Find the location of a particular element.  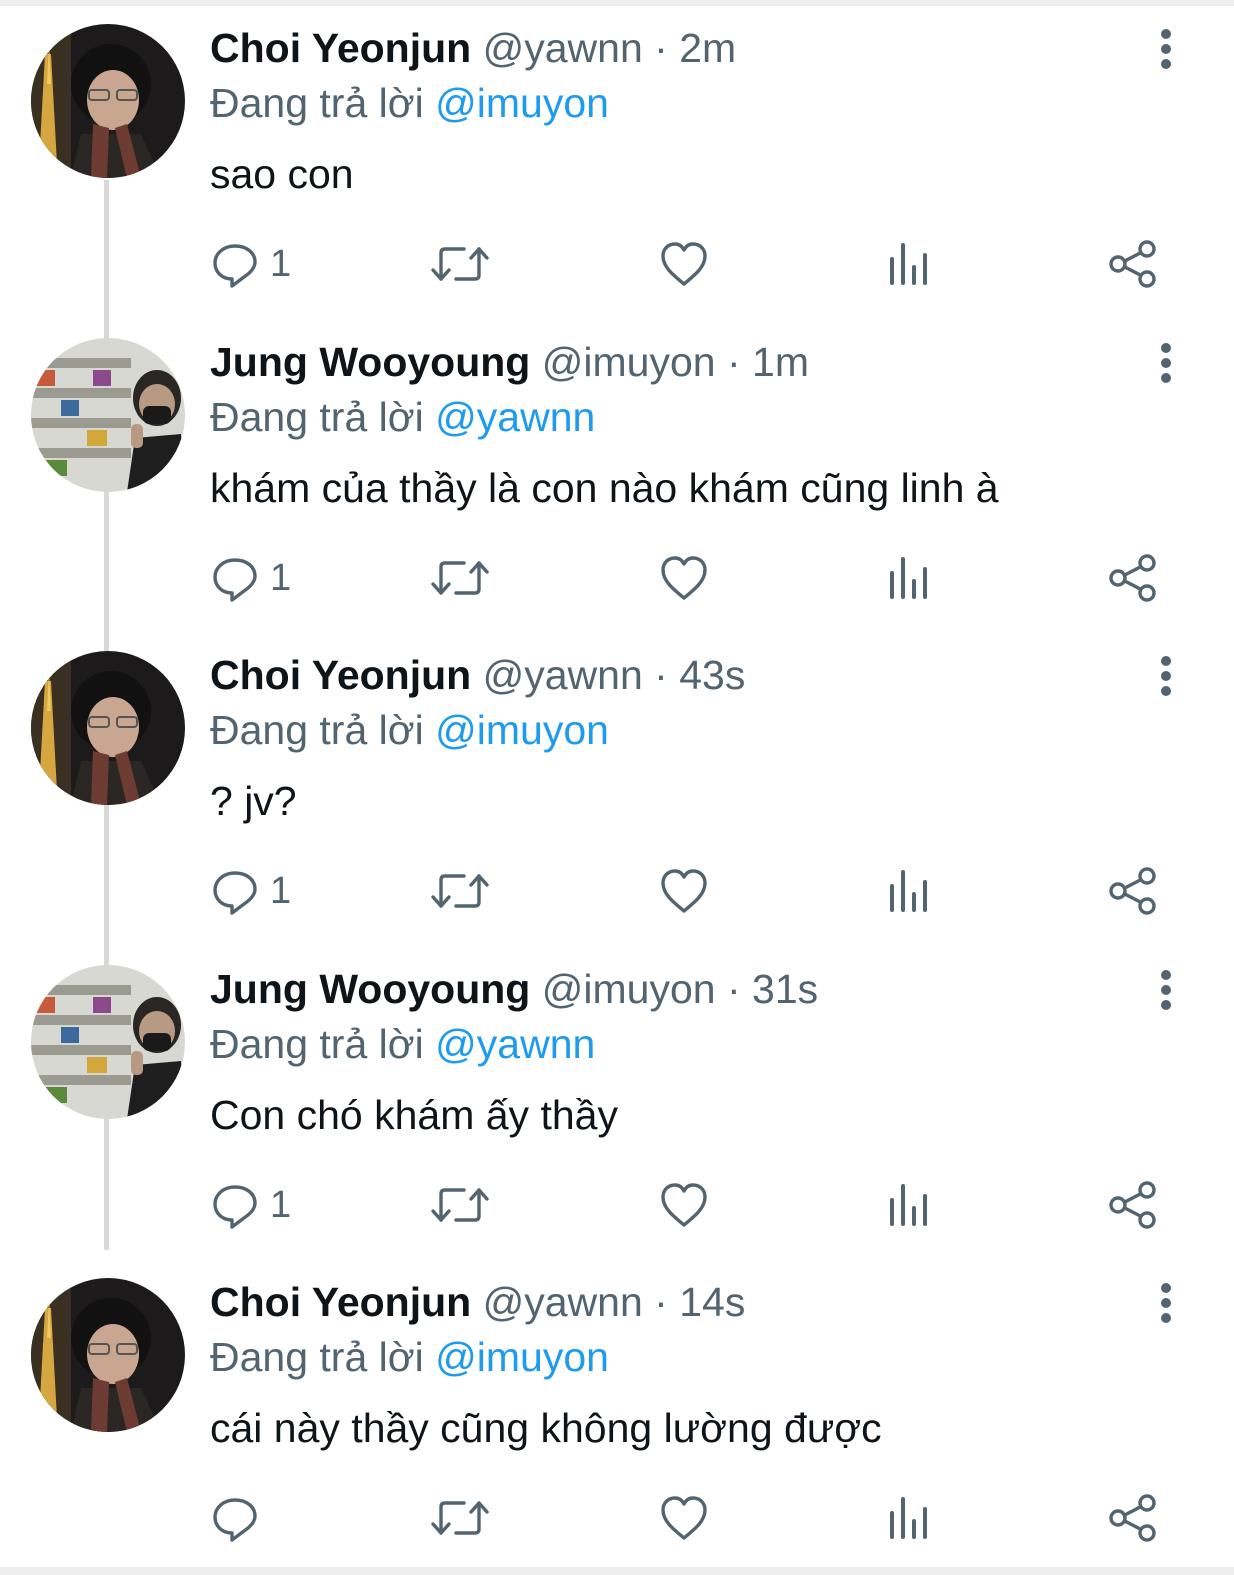

timestamp: 1m is located at coordinates (780, 362).